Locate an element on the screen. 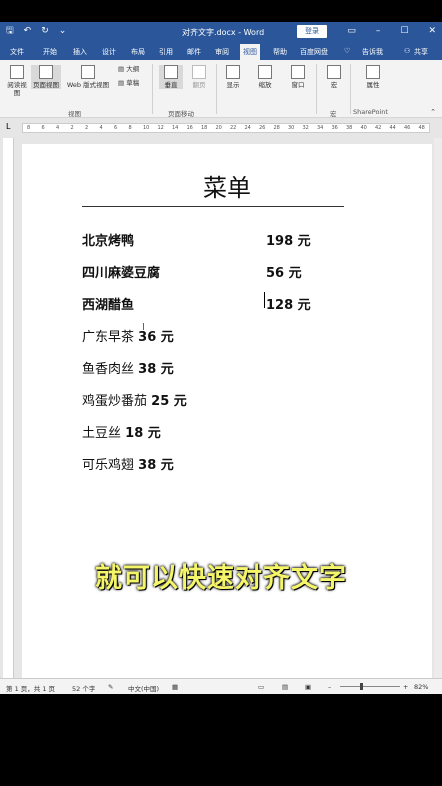 This screenshot has width=442, height=786. read-mode-button: 阅读视图 is located at coordinates (17, 81).